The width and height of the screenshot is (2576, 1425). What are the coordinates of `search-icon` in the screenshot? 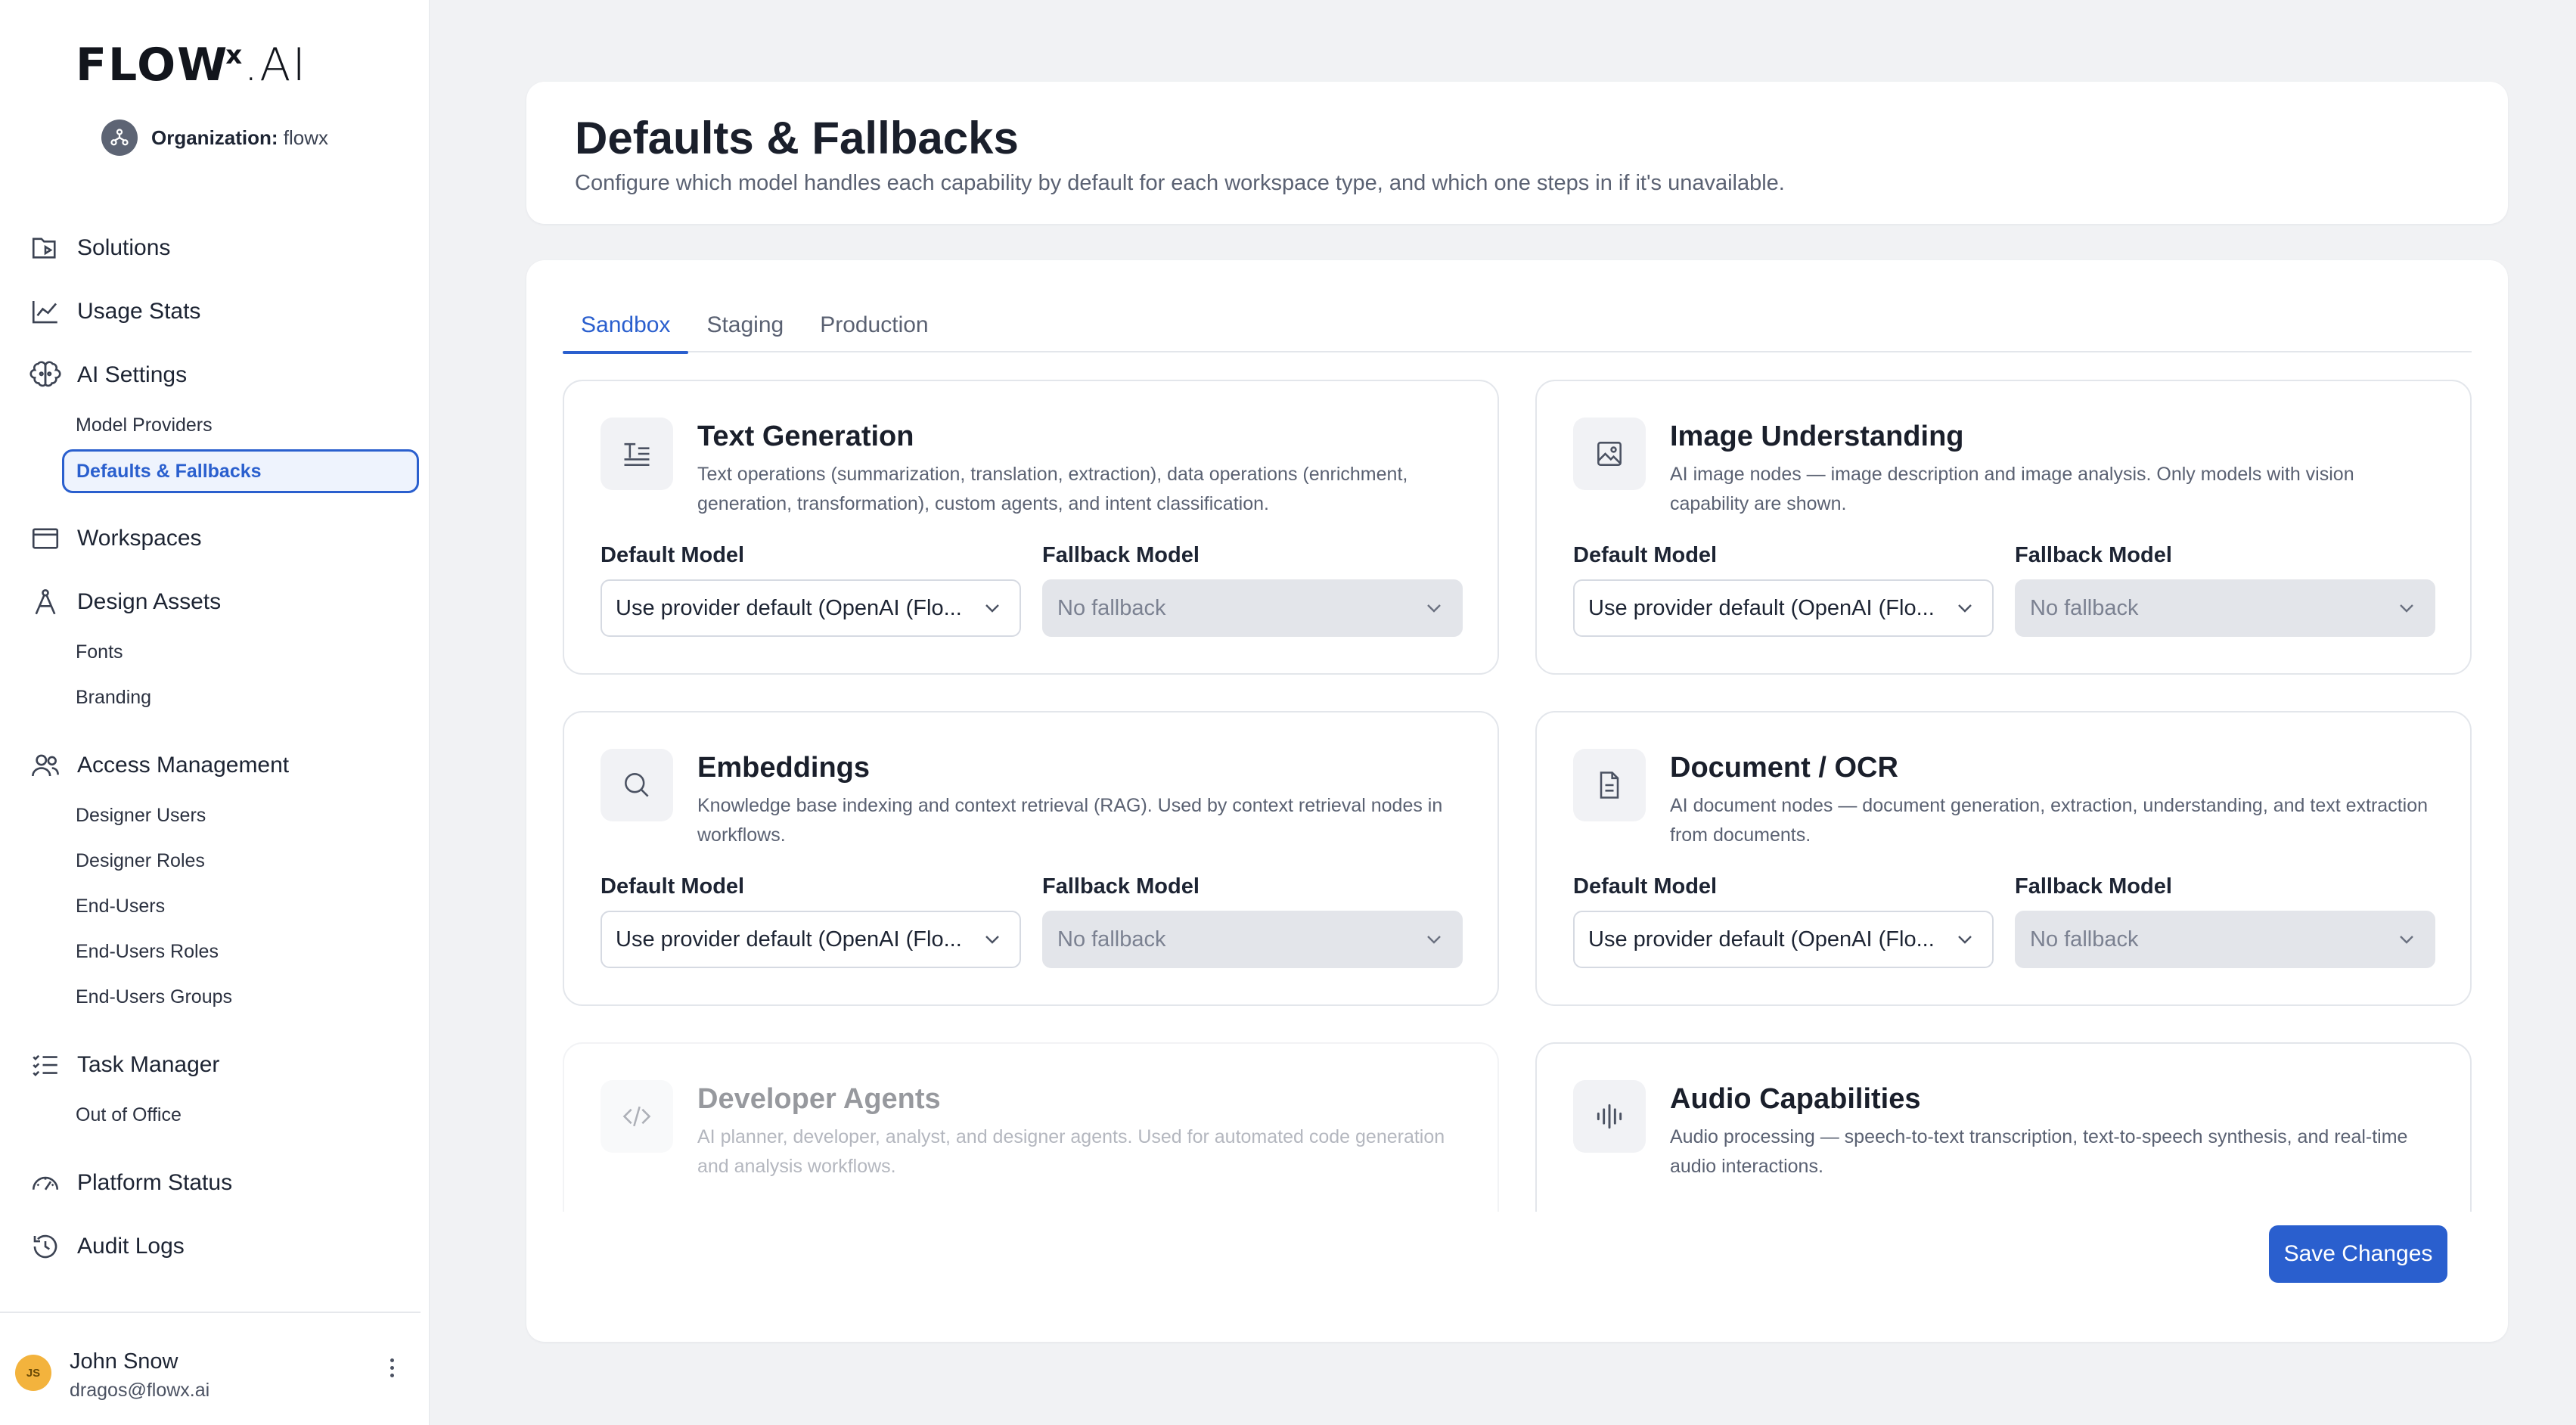 It's located at (637, 785).